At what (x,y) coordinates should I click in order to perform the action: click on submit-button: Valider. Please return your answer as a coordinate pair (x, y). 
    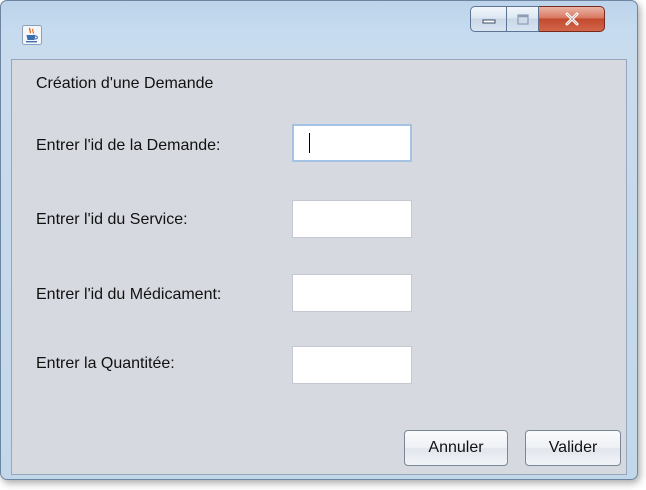
    Looking at the image, I should click on (573, 448).